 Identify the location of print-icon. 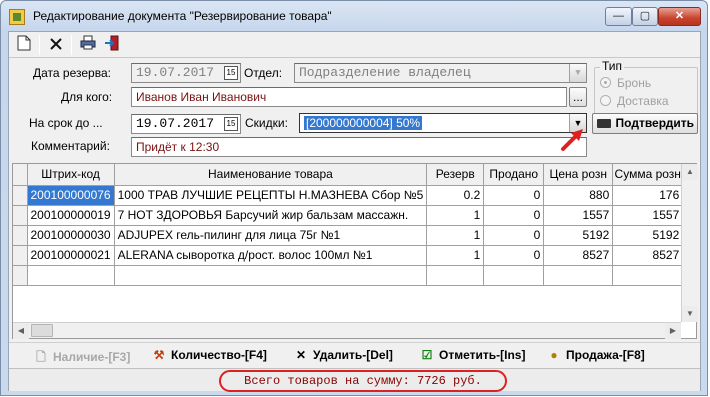
(88, 45).